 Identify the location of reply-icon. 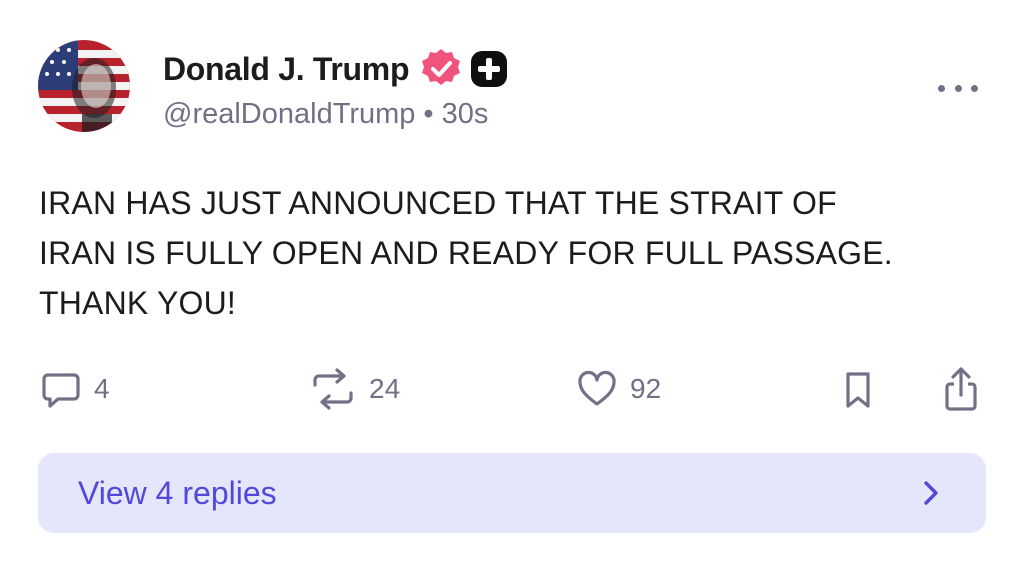
(61, 390).